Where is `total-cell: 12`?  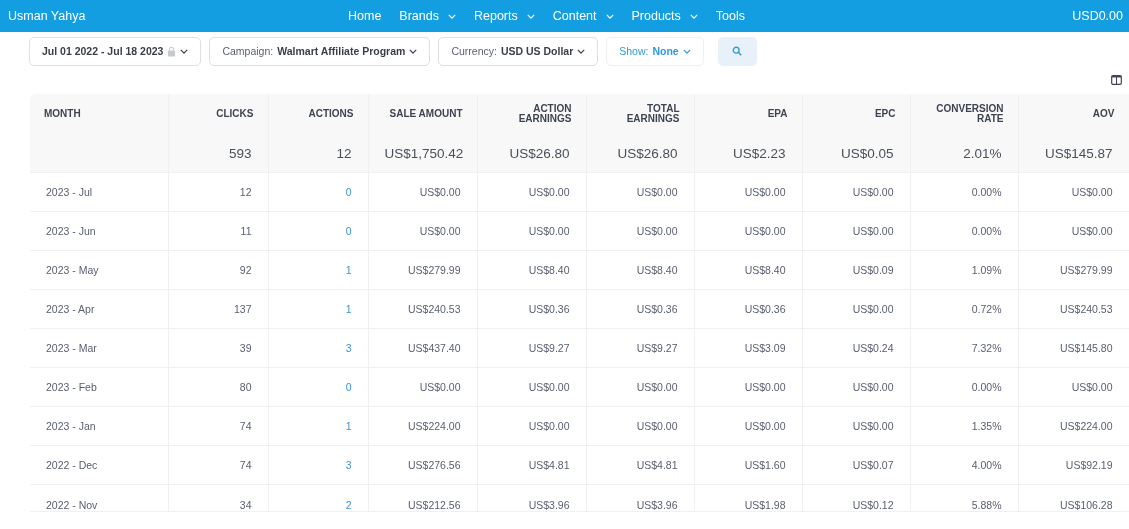 total-cell: 12 is located at coordinates (318, 153).